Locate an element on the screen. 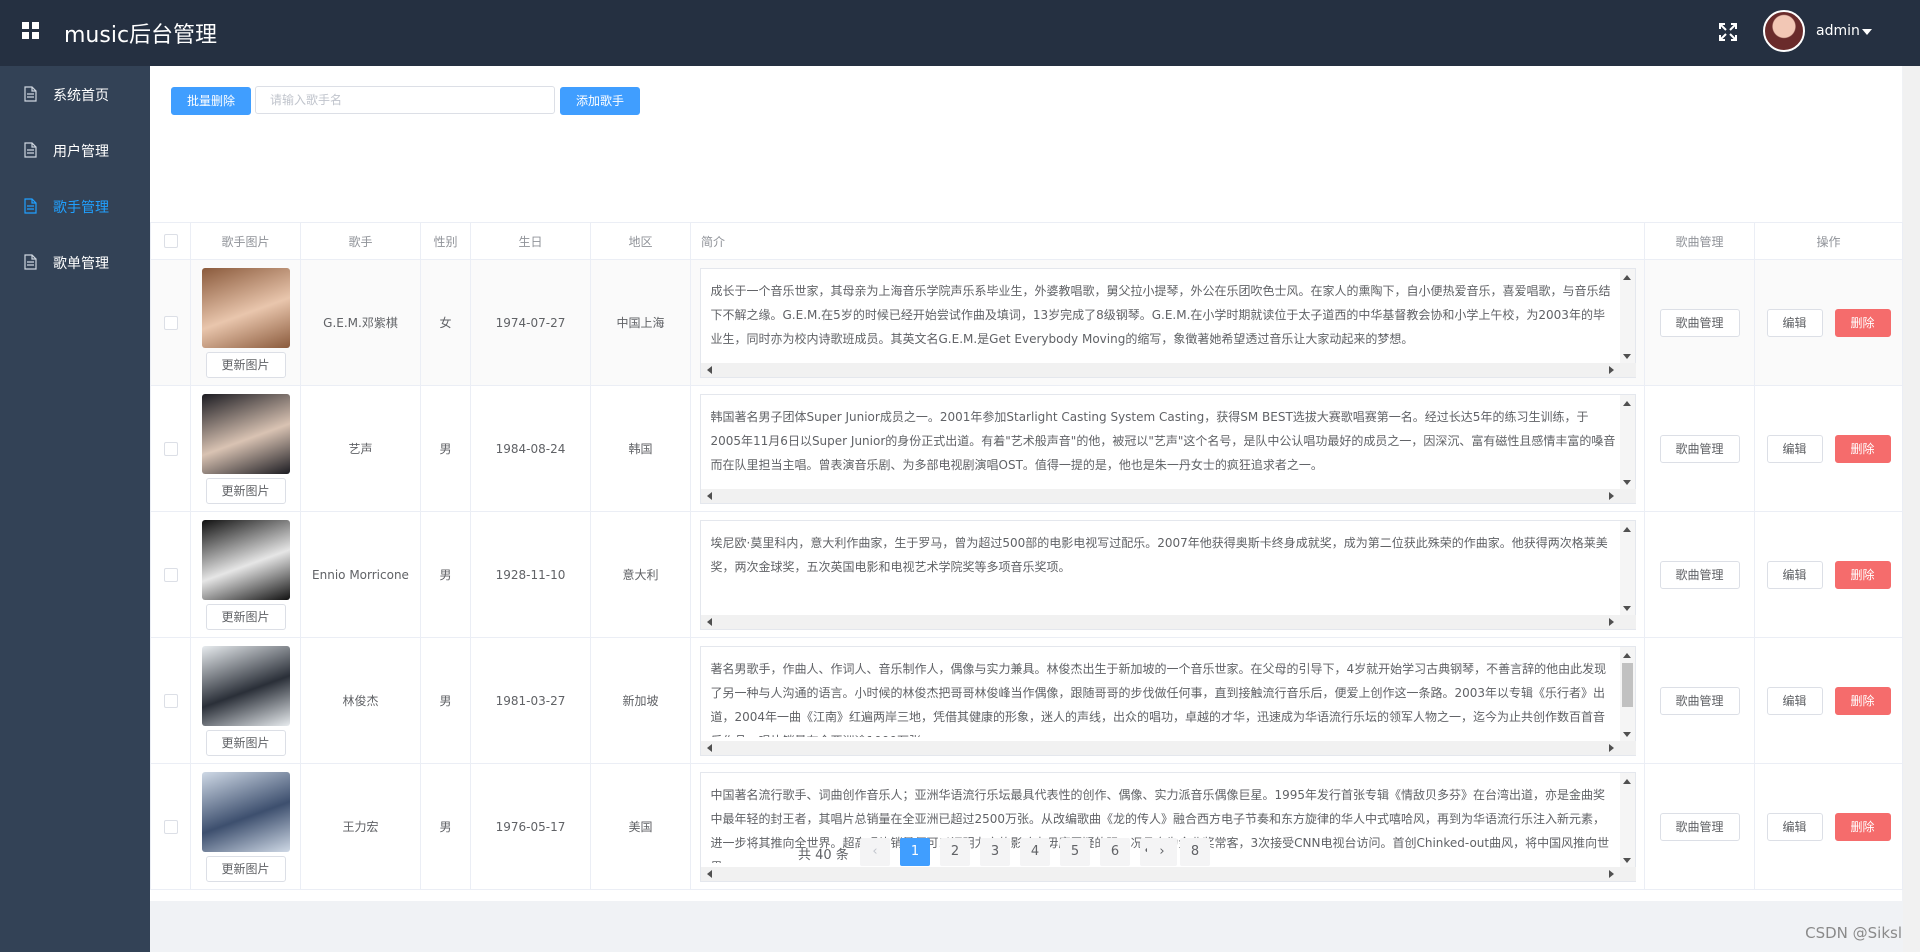 The width and height of the screenshot is (1920, 952). prev-page-button: ‹ is located at coordinates (875, 852).